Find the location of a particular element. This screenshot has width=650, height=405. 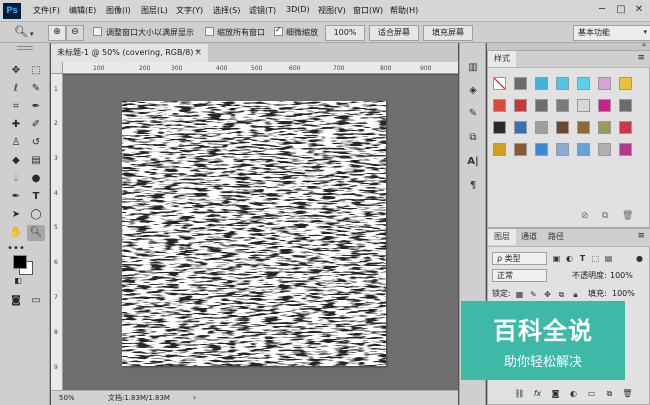

zoom-level: 50% is located at coordinates (67, 398).